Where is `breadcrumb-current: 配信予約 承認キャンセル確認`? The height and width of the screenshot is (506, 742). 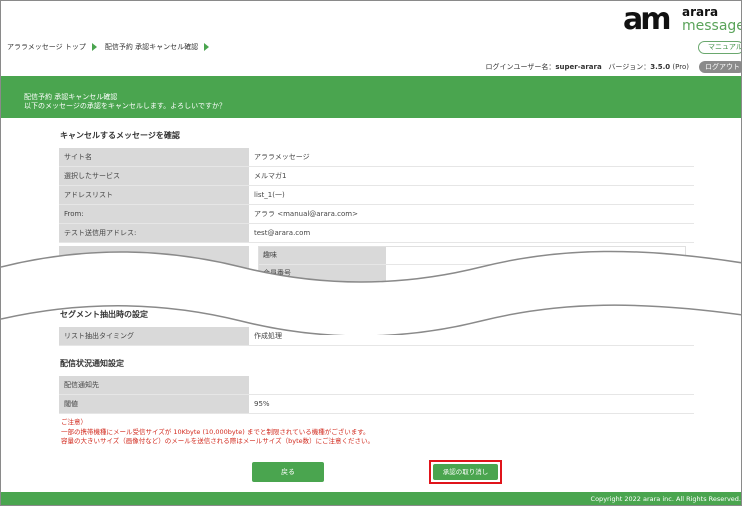 breadcrumb-current: 配信予約 承認キャンセル確認 is located at coordinates (151, 47).